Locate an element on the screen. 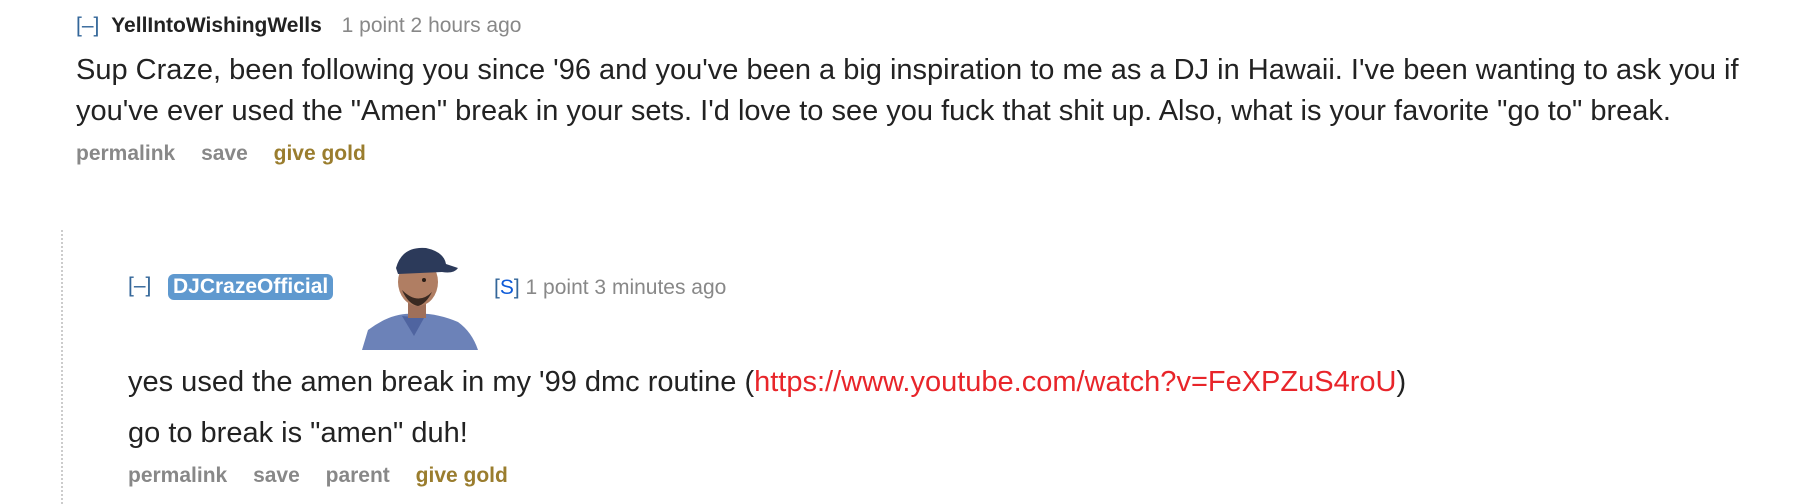 This screenshot has width=1810, height=504. comment-meta: 1 point 2 hours ago is located at coordinates (431, 25).